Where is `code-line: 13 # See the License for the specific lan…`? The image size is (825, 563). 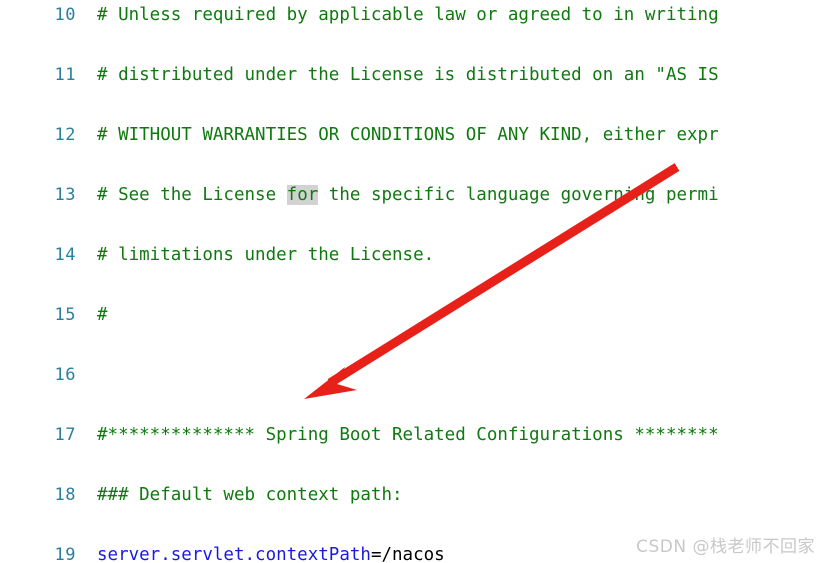 code-line: 13 # See the License for the specific lan… is located at coordinates (412, 195).